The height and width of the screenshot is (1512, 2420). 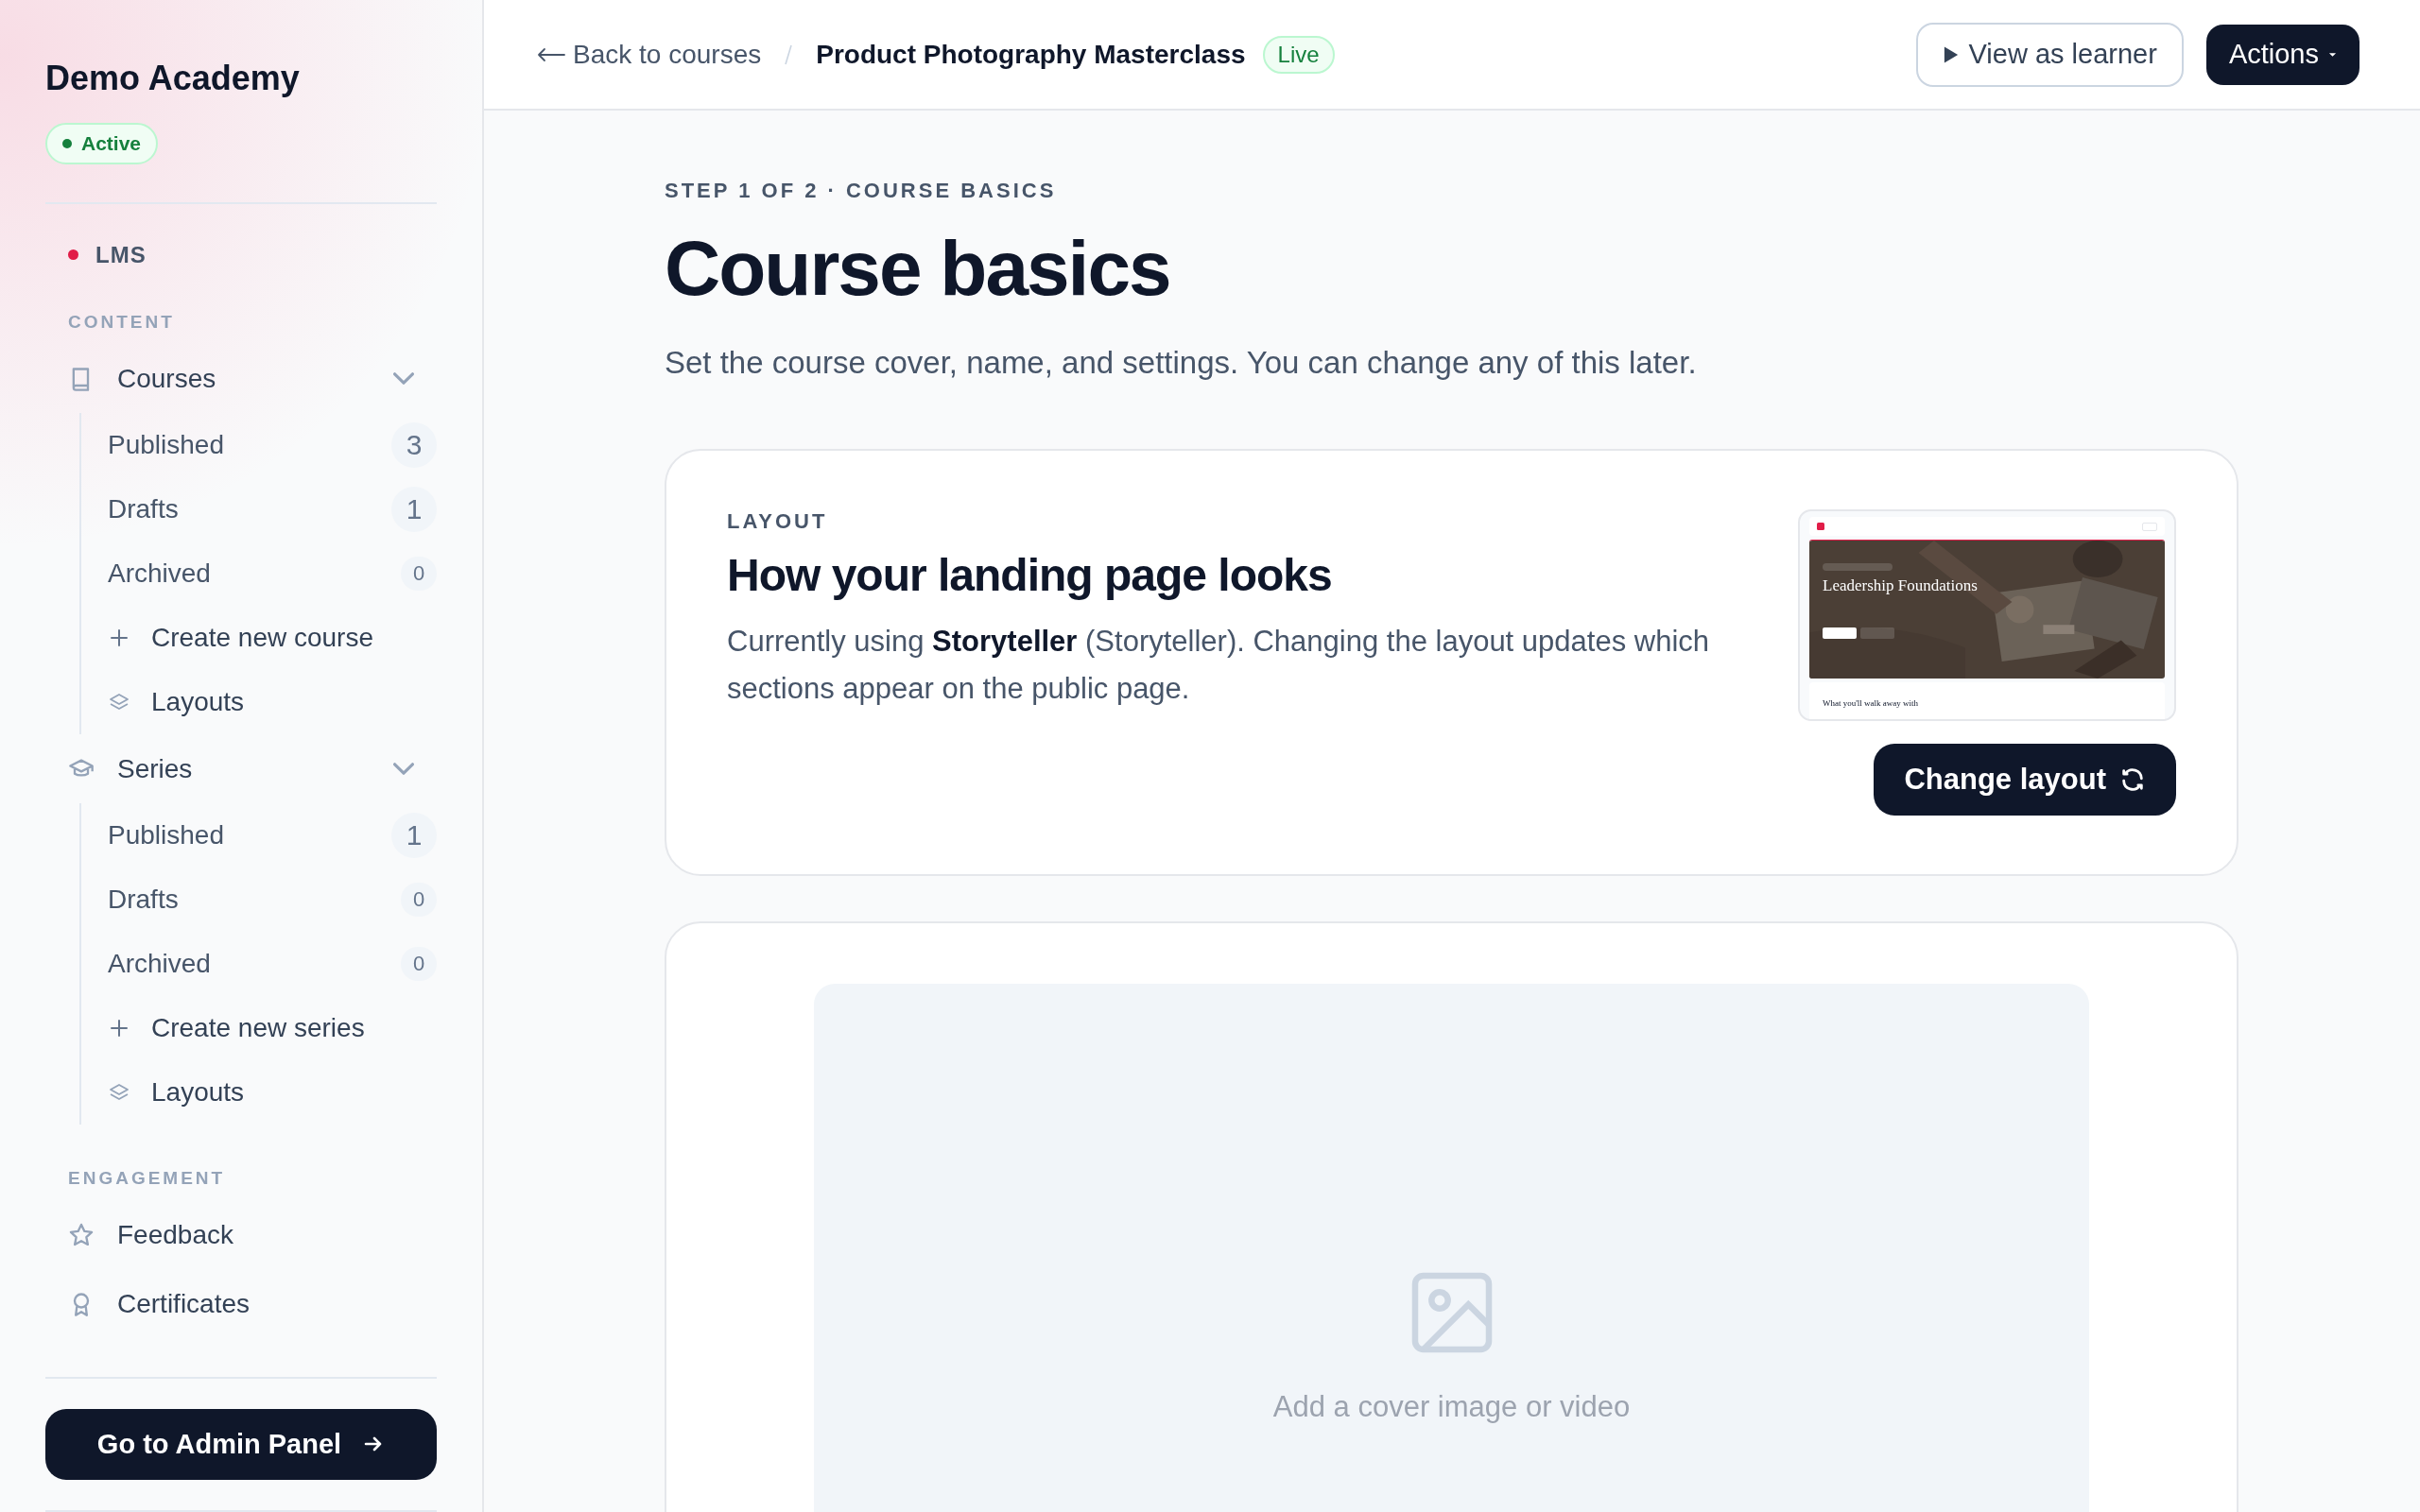 I want to click on nav-item: Feedback, so click(x=241, y=1235).